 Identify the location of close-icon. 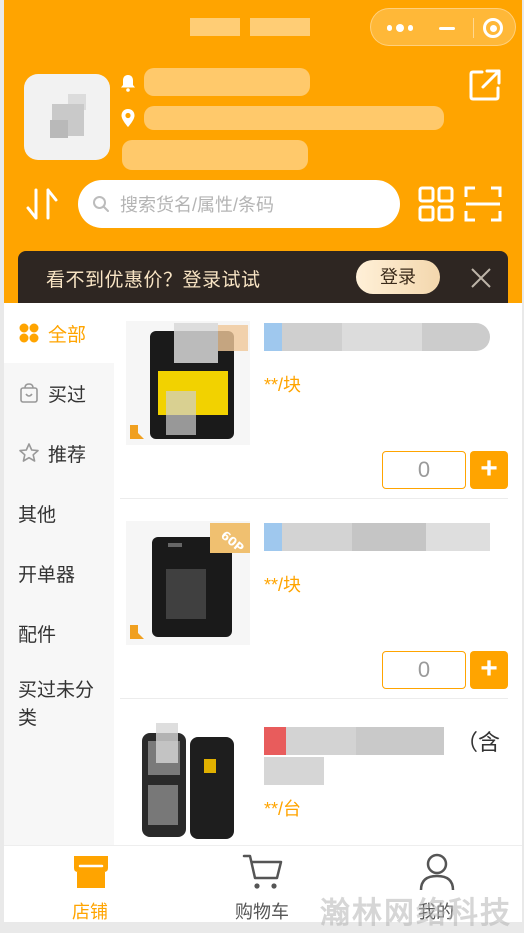
(481, 278).